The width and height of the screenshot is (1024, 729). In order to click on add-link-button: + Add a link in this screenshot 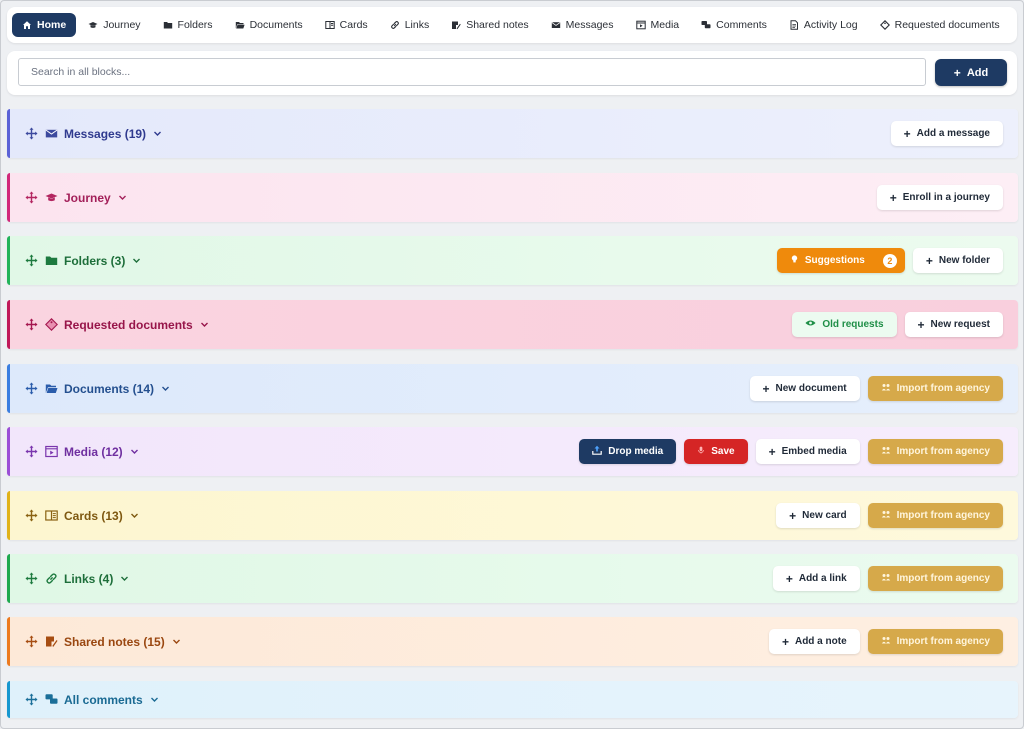, I will do `click(816, 578)`.